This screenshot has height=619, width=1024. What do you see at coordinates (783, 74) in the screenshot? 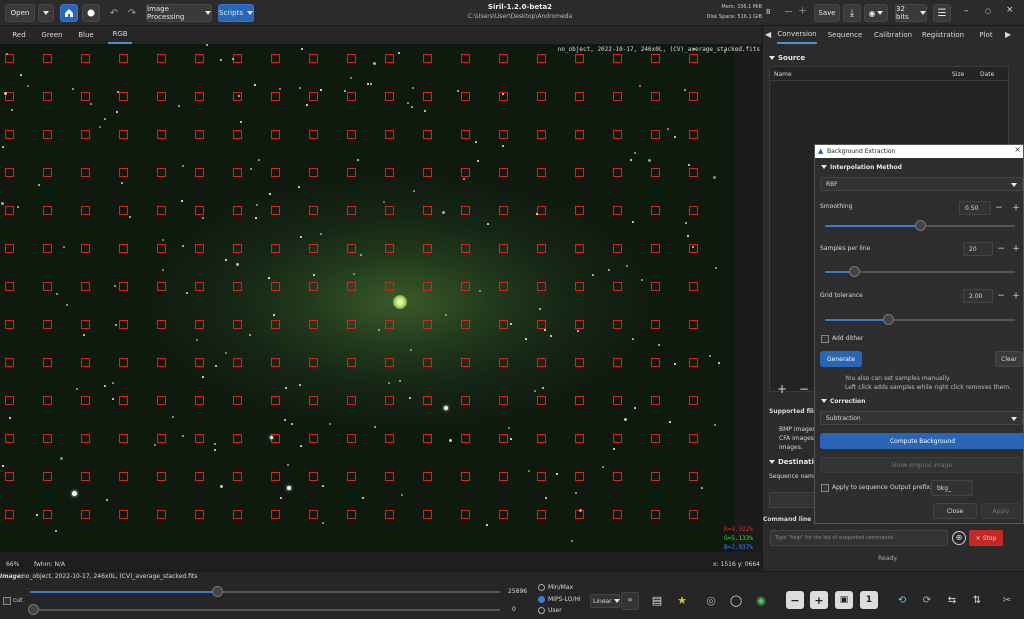
I see `column-name: Name` at bounding box center [783, 74].